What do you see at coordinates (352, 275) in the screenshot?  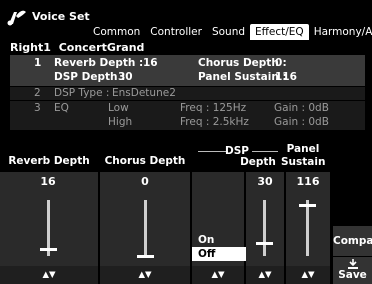 I see `save-label: Save` at bounding box center [352, 275].